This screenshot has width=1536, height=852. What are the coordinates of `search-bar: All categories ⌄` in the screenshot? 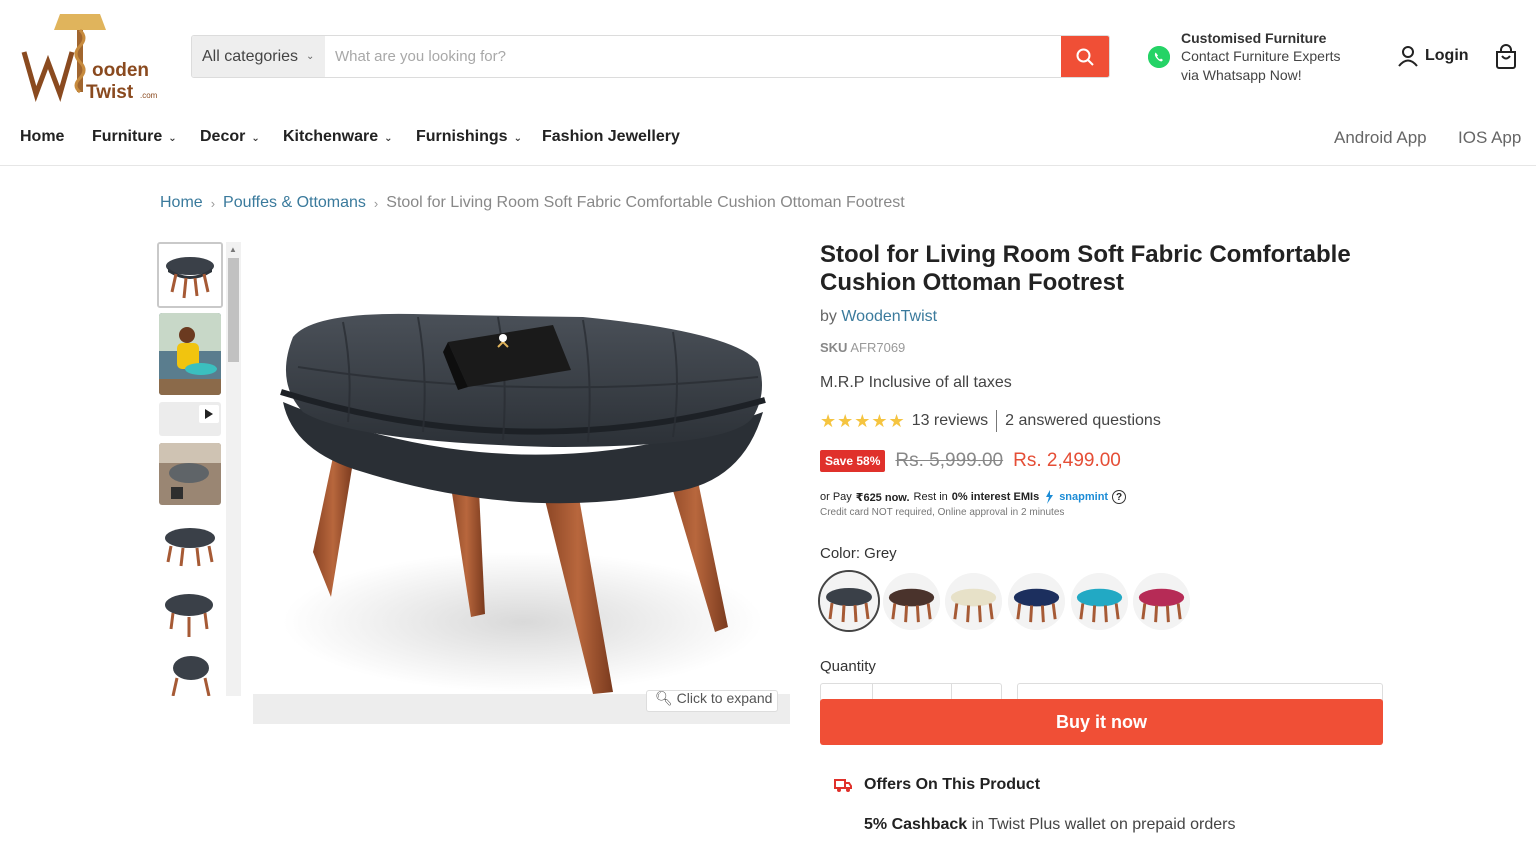 It's located at (650, 56).